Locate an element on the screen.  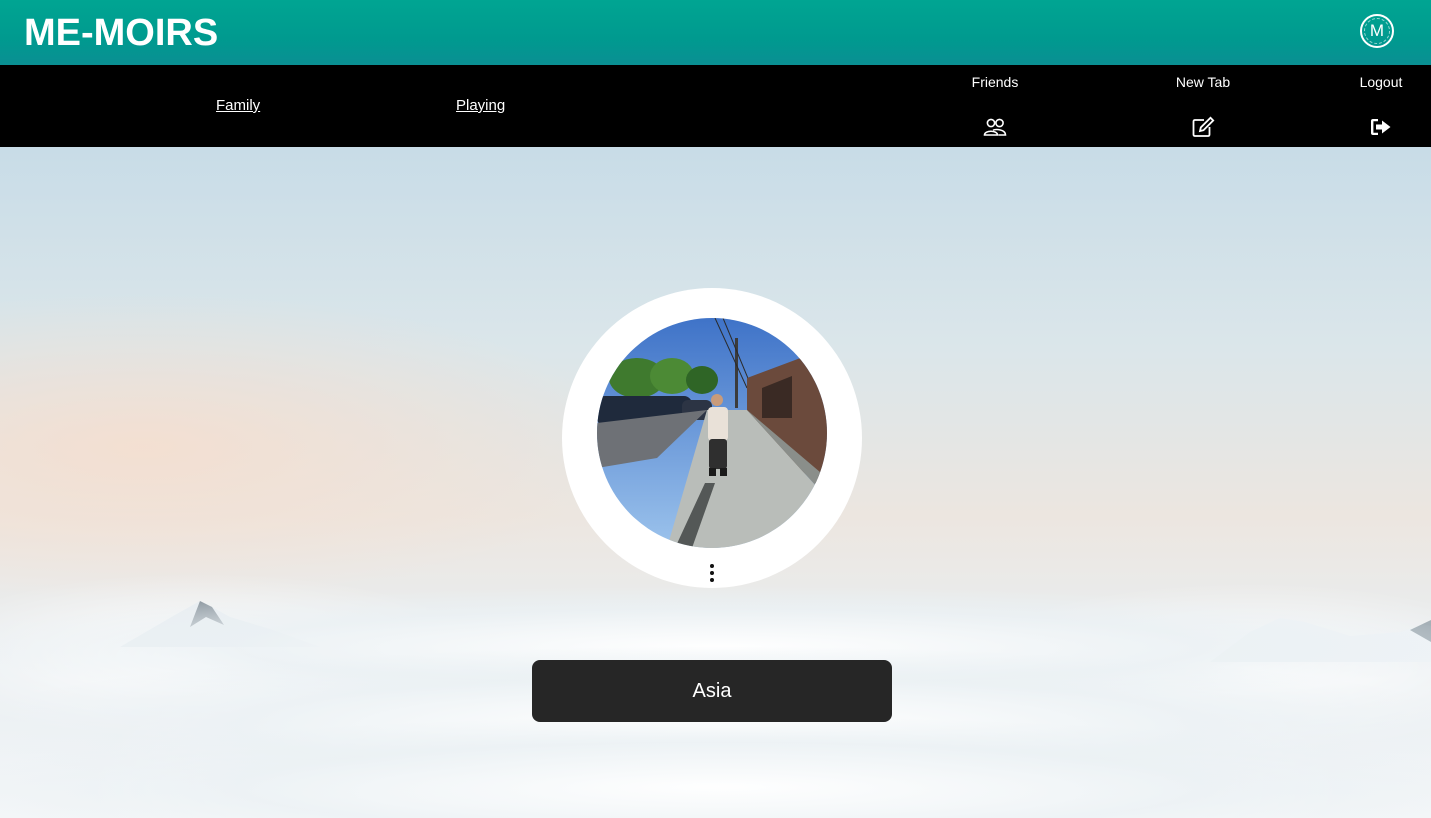
user-avatar-badge: M is located at coordinates (1377, 31).